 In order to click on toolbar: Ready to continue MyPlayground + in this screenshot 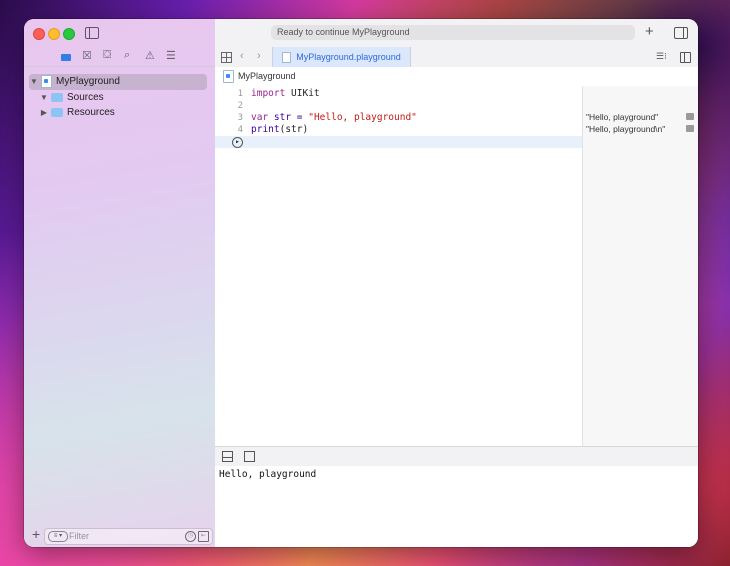, I will do `click(456, 33)`.